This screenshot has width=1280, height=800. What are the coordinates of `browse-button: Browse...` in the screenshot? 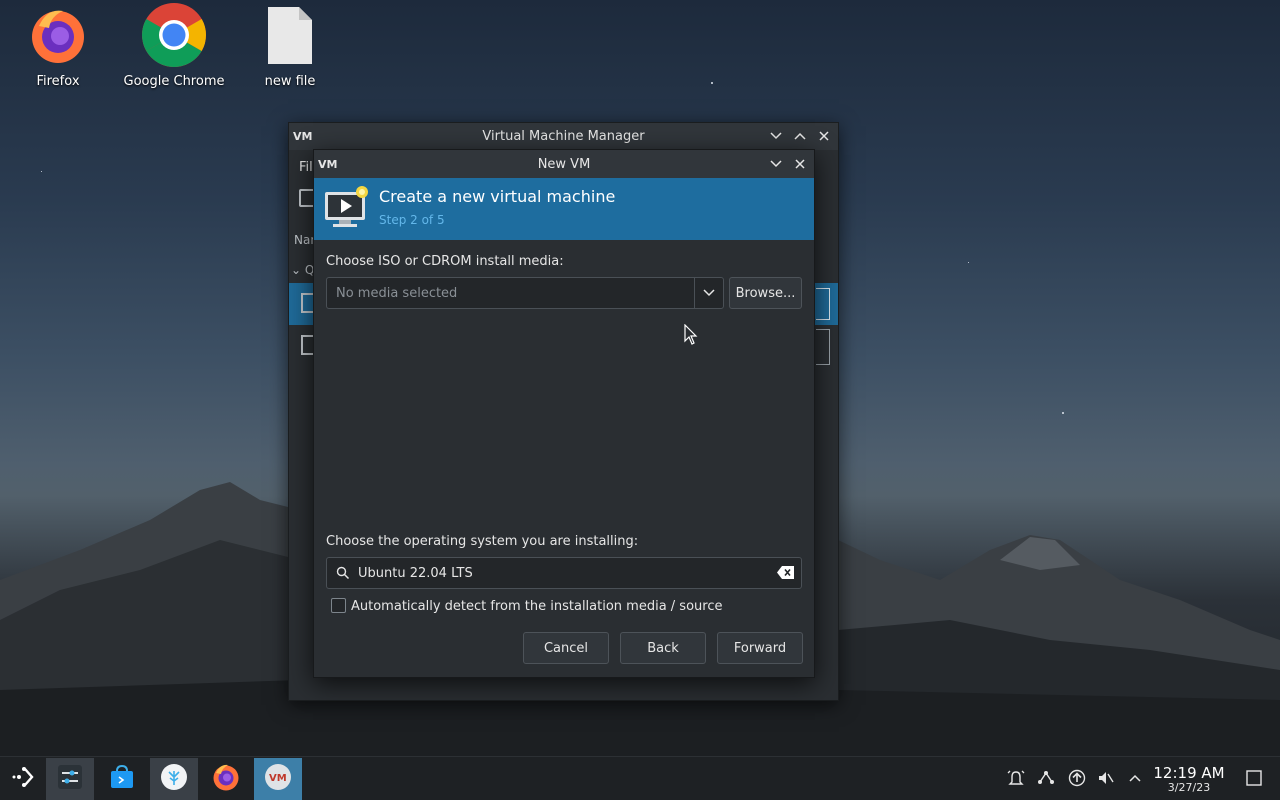 It's located at (765, 293).